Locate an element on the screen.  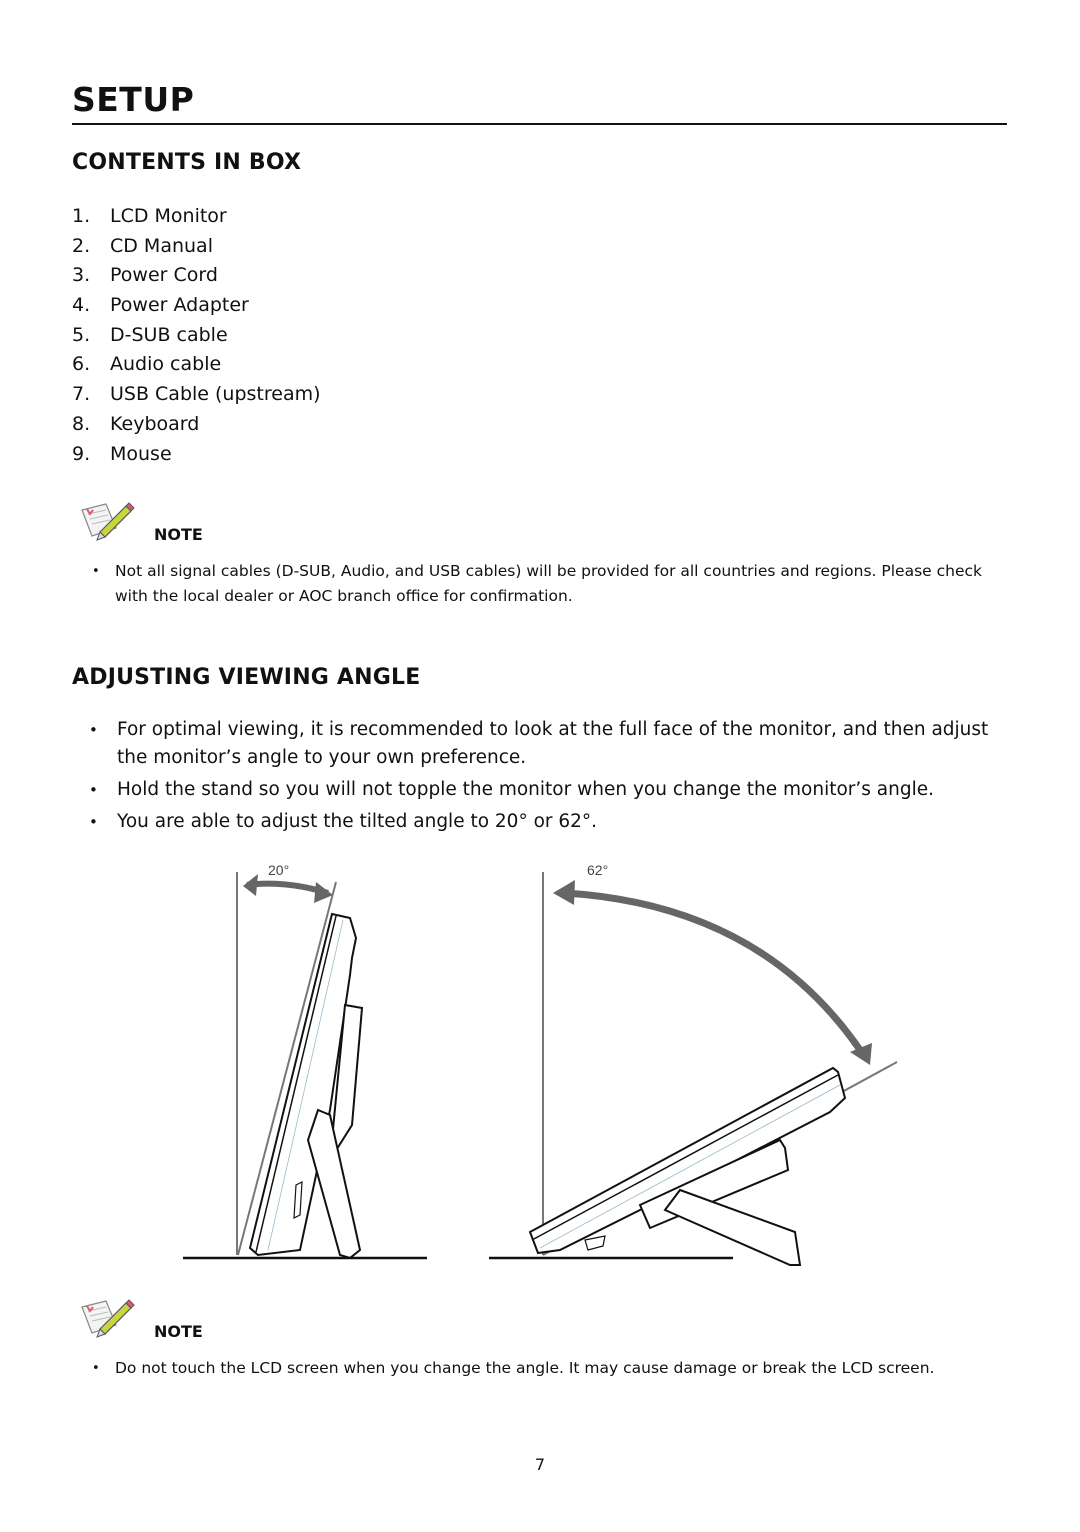
list-item: 3. Power Cord is located at coordinates (145, 275).